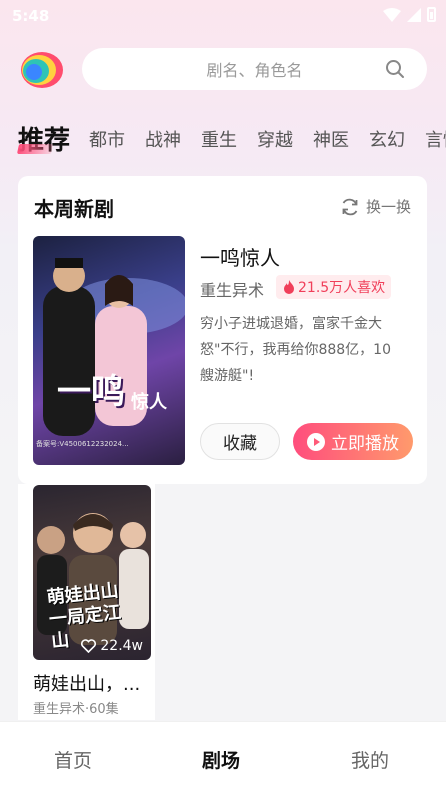  I want to click on search-input: 剧名、角色名, so click(254, 69).